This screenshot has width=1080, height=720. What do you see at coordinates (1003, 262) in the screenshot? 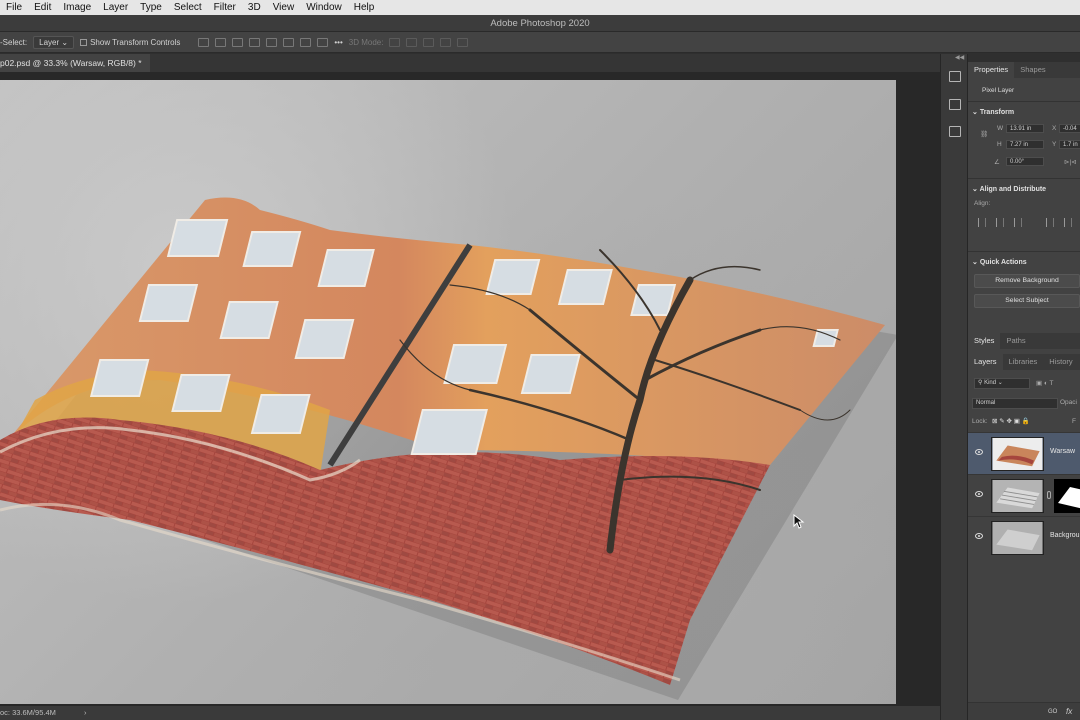
I see `quick-actions-title-text: Quick Actions` at bounding box center [1003, 262].